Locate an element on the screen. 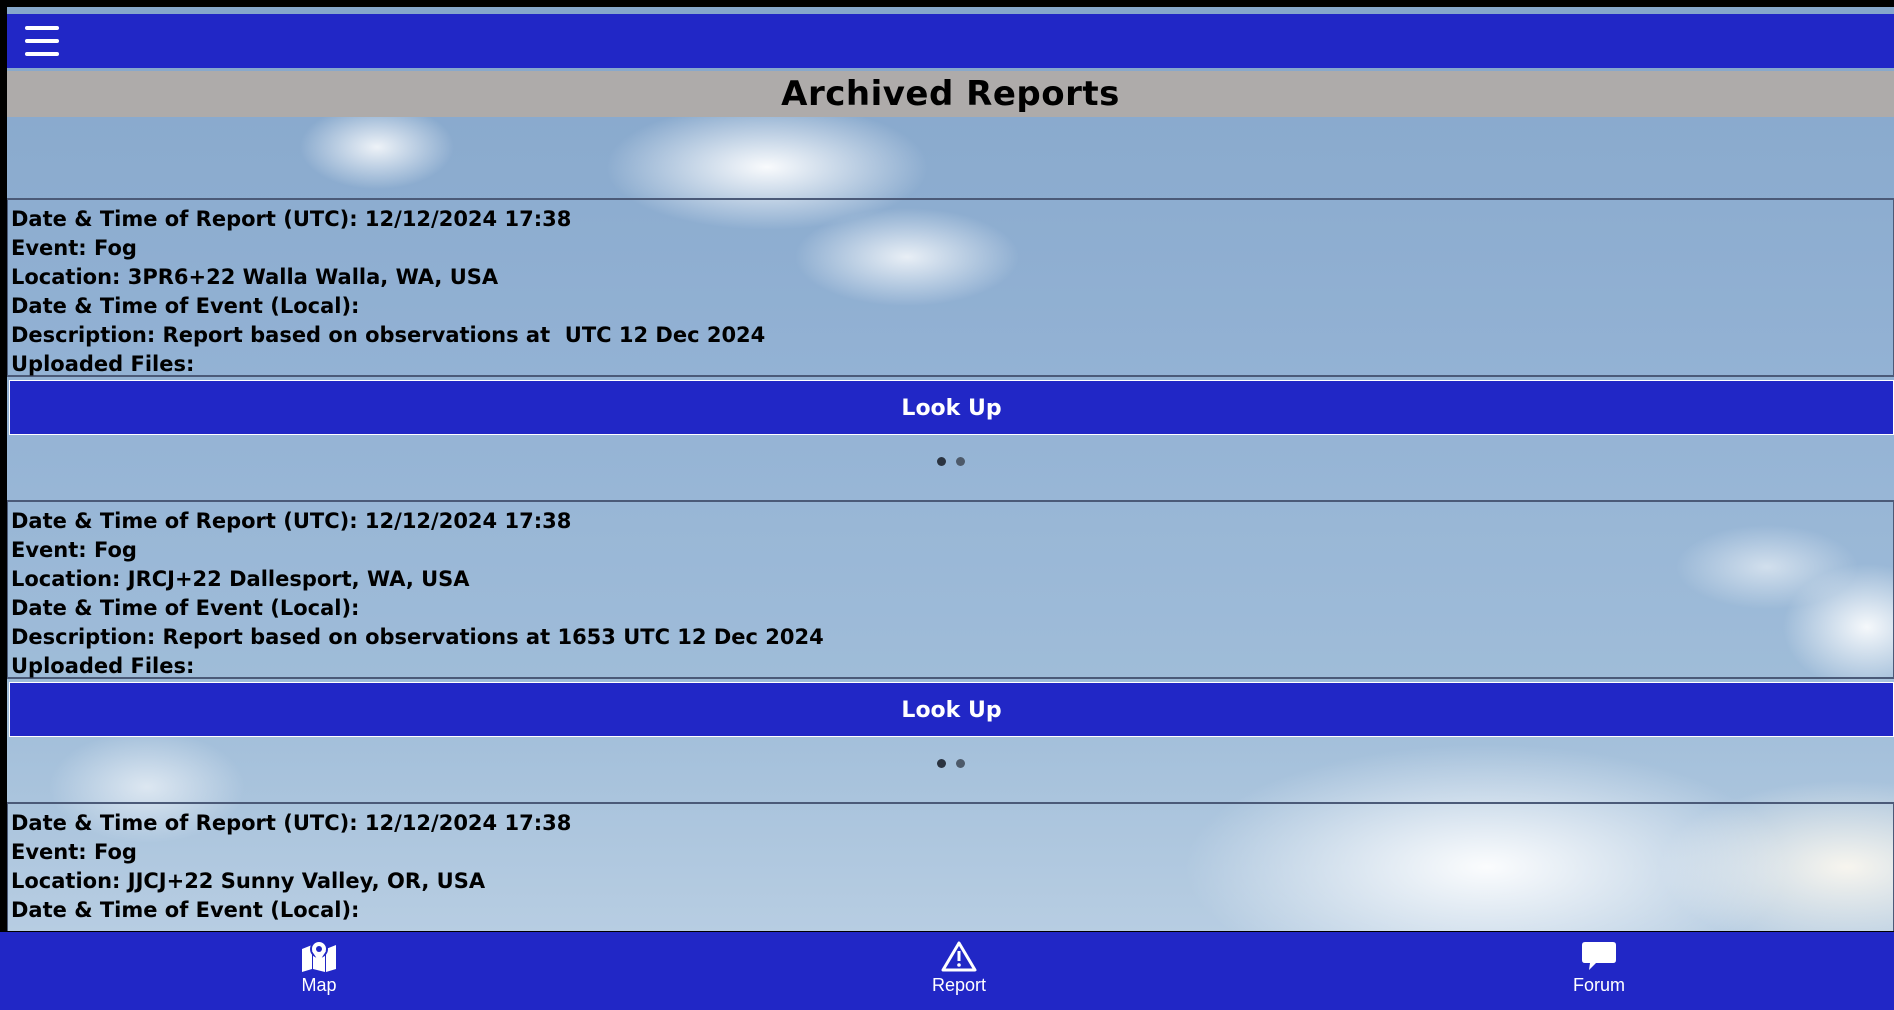 The width and height of the screenshot is (1894, 1010). nav-map: Map is located at coordinates (319, 971).